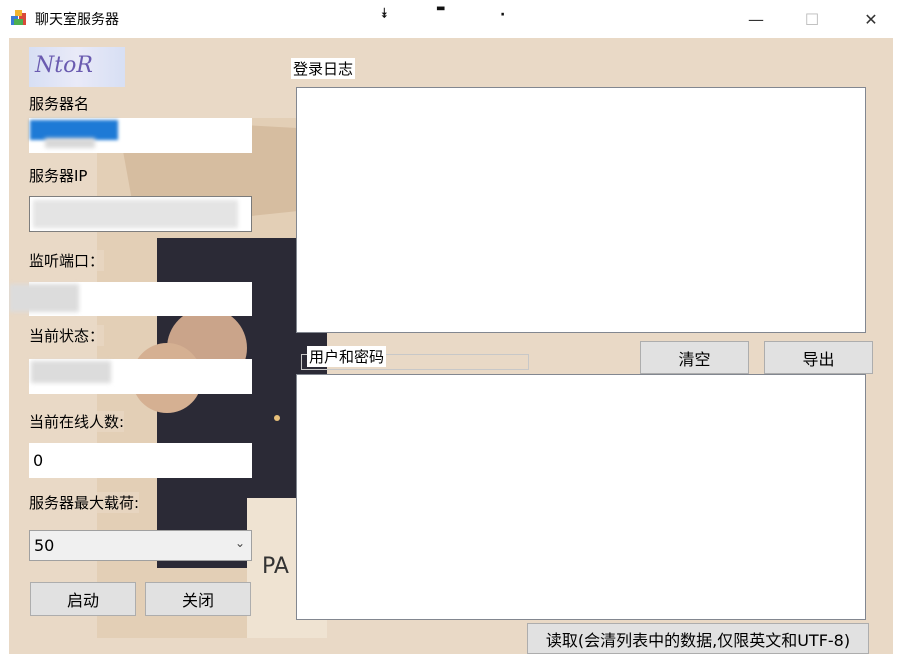 This screenshot has width=902, height=654. I want to click on export-button: 导出, so click(818, 357).